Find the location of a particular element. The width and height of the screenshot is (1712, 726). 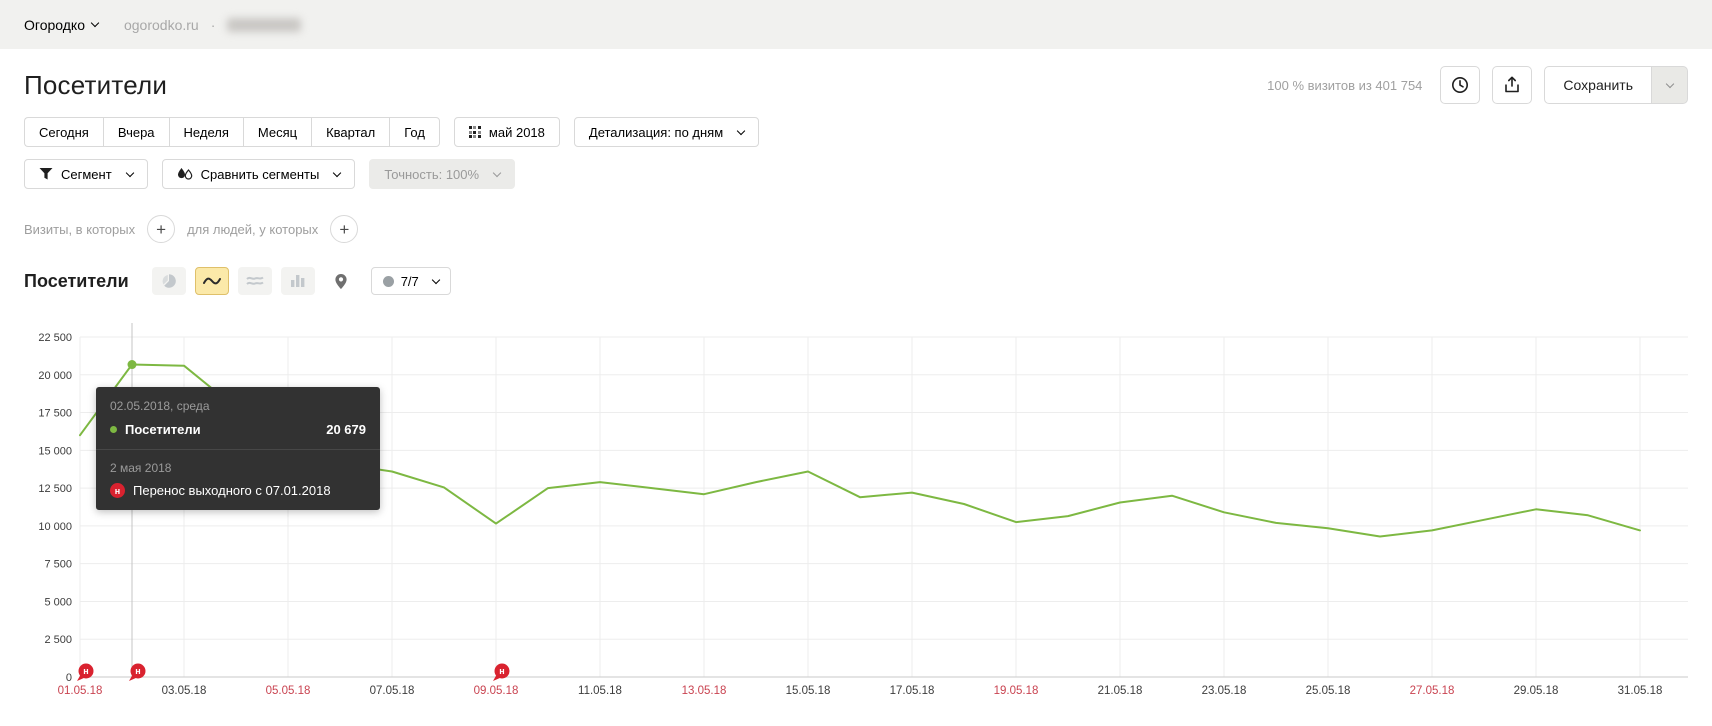

add-people-filter-button: + is located at coordinates (344, 229).